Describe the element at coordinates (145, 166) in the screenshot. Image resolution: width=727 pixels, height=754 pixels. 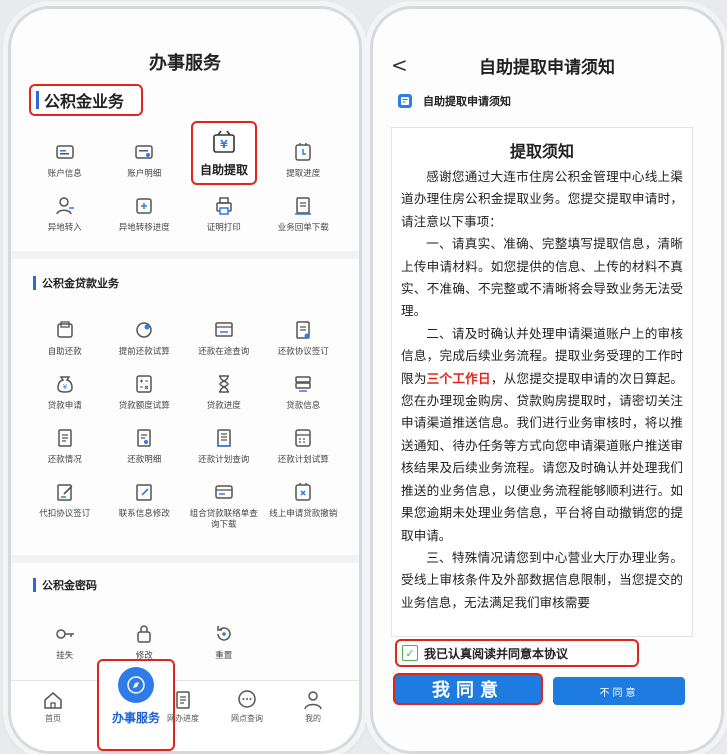
I see `menu-item-account-detail: 账户明细` at that location.